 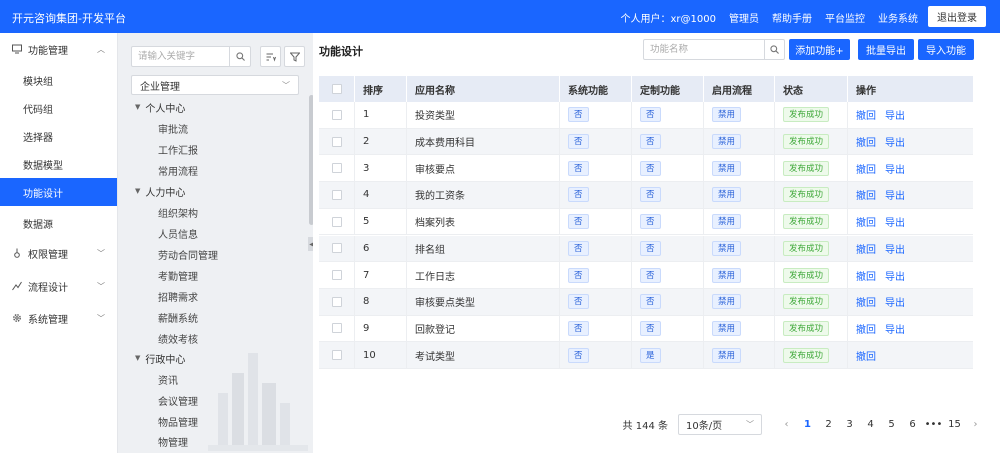 What do you see at coordinates (870, 424) in the screenshot?
I see `page-number: 4` at bounding box center [870, 424].